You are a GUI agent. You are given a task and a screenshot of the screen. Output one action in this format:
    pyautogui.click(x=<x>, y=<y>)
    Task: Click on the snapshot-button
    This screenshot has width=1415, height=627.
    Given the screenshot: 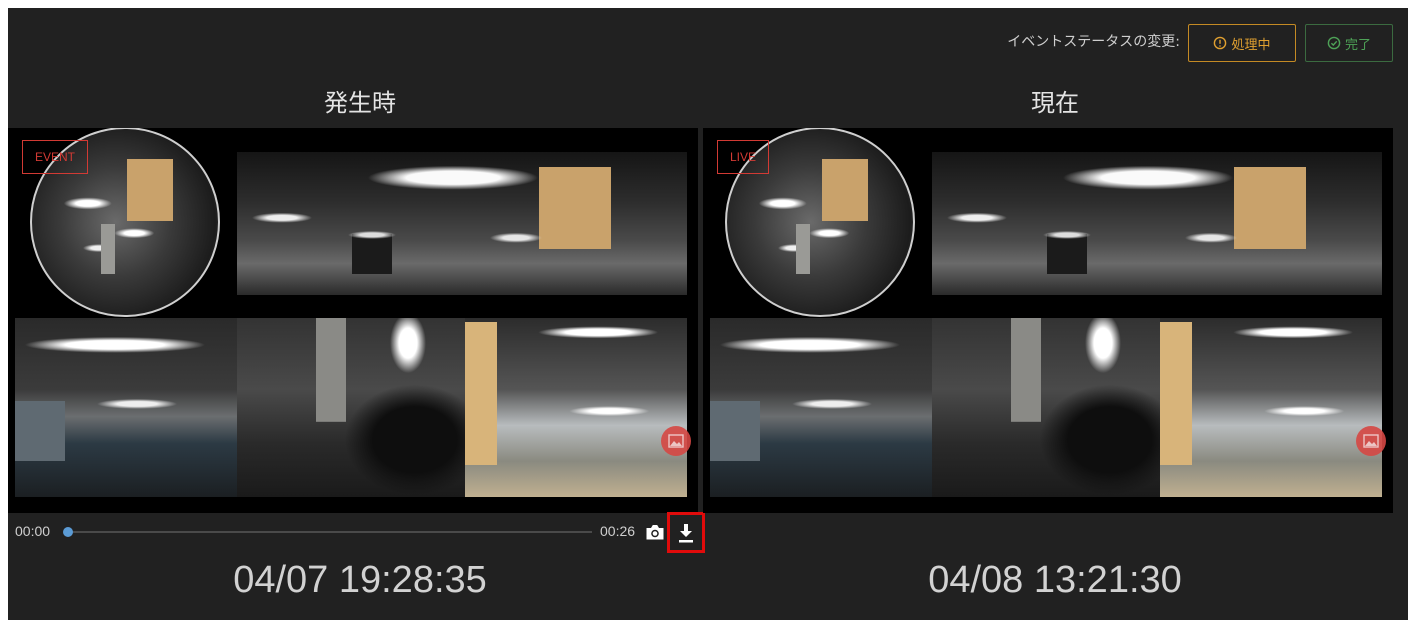 What is the action you would take?
    pyautogui.click(x=655, y=532)
    